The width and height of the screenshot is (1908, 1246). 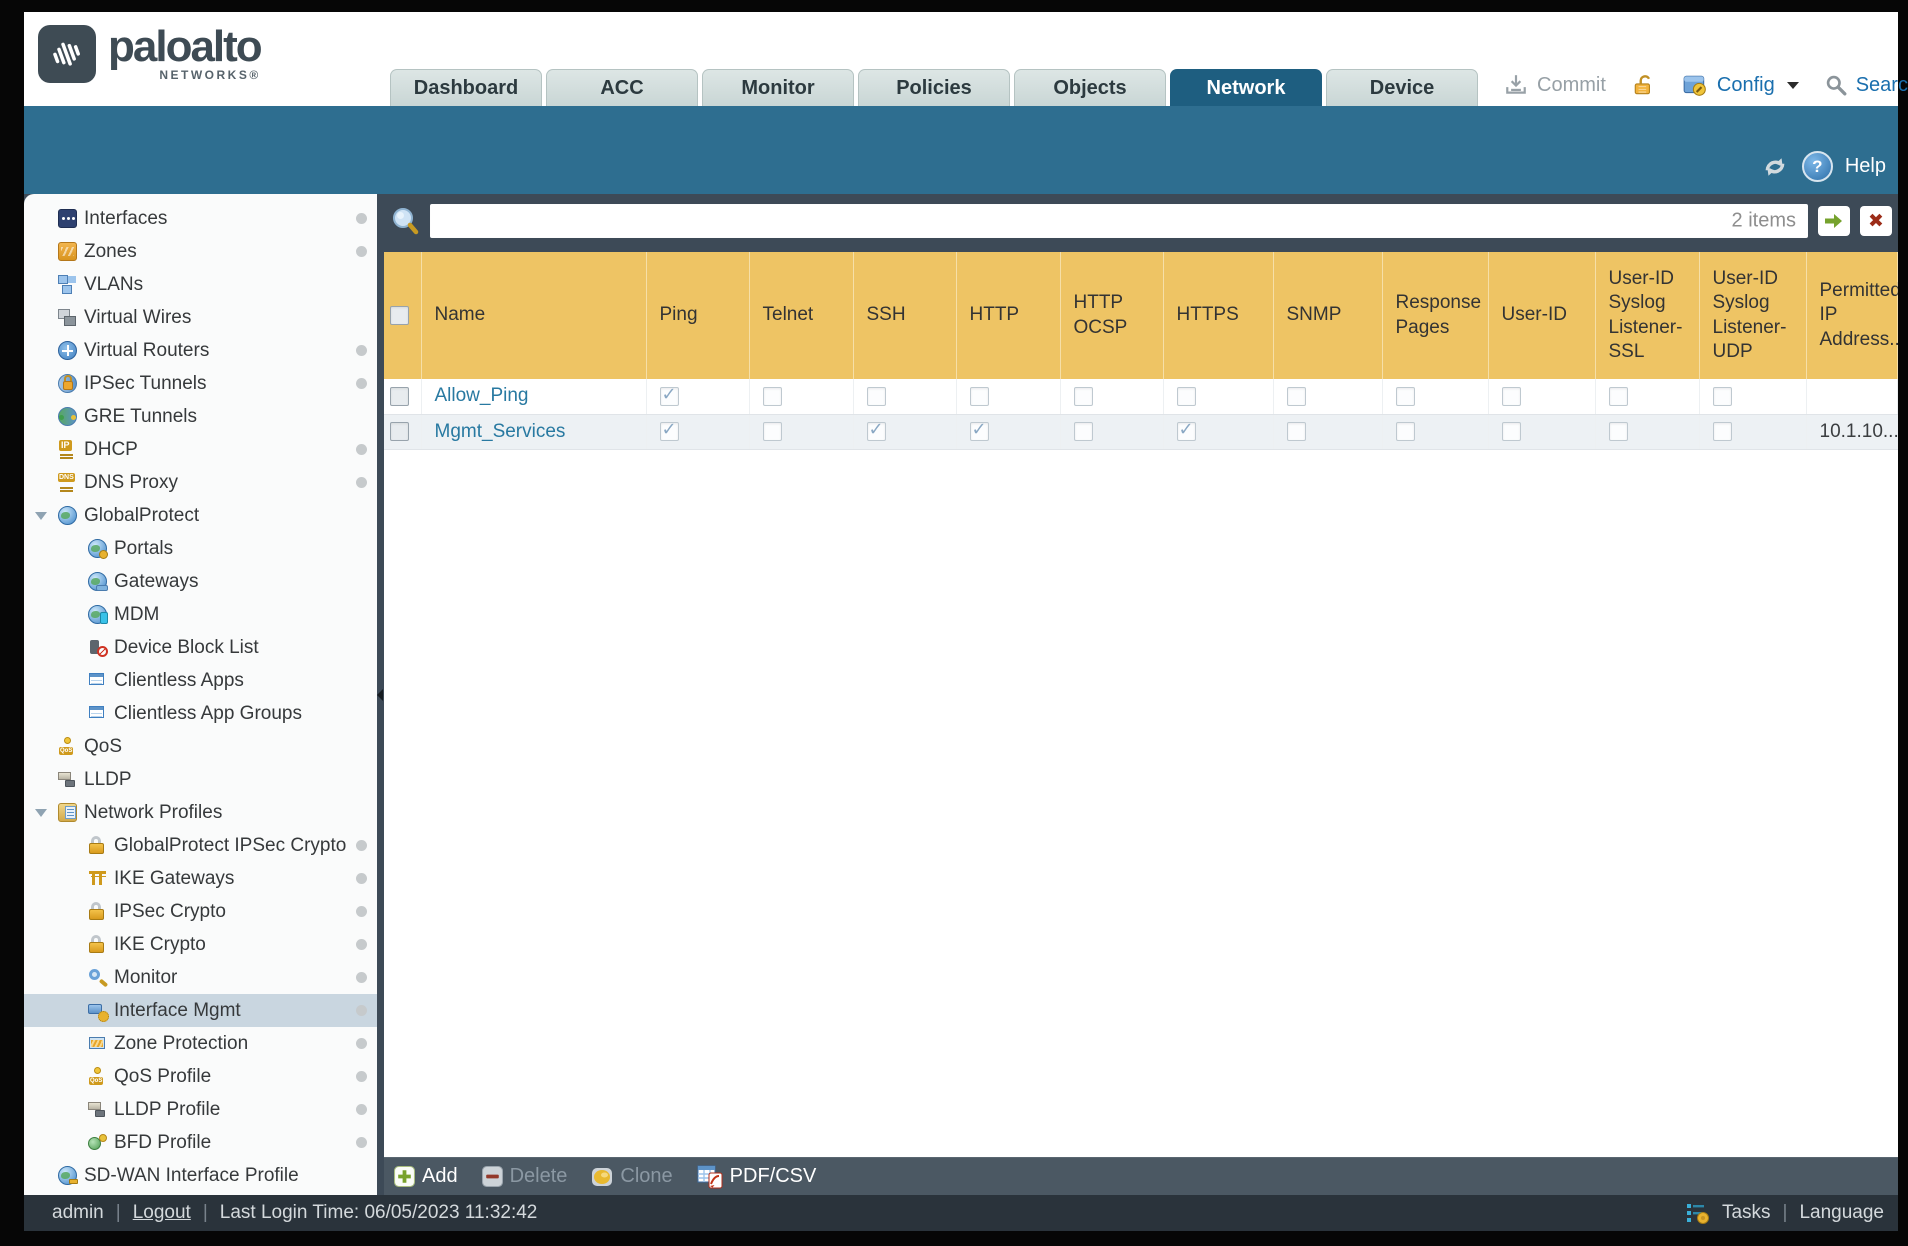 I want to click on sidebar-item-qos: QoS, so click(x=200, y=746).